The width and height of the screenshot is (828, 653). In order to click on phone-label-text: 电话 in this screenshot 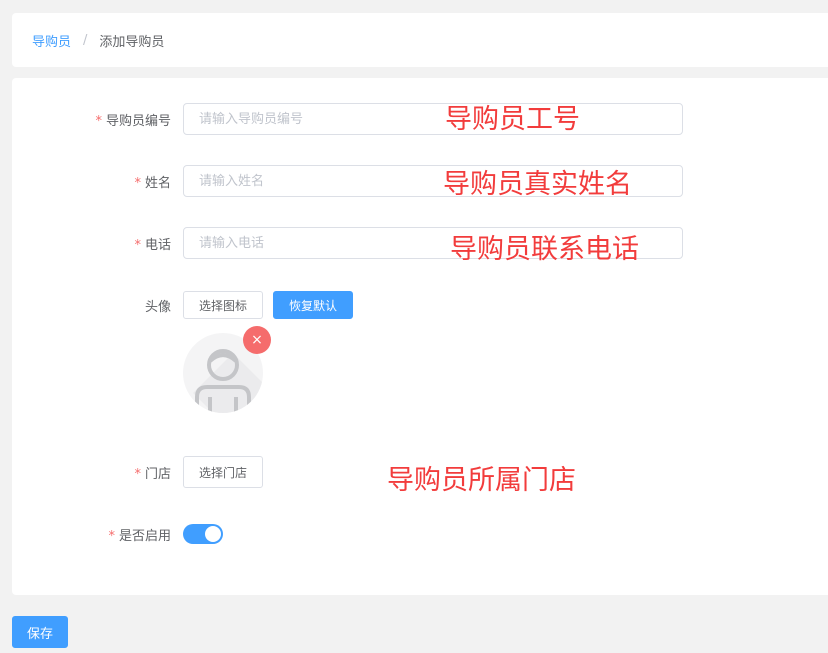, I will do `click(157, 245)`.